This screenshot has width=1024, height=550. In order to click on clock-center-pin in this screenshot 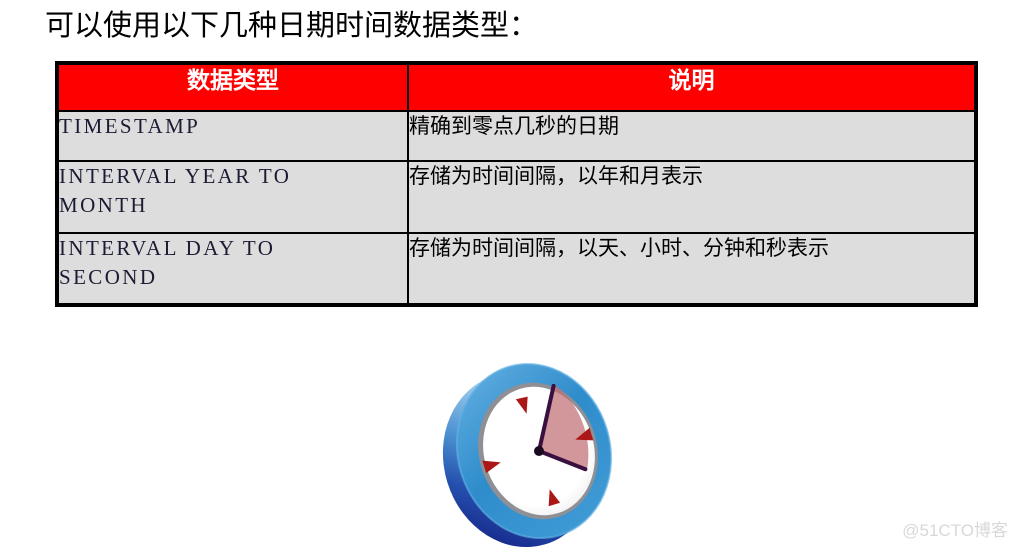, I will do `click(539, 451)`.